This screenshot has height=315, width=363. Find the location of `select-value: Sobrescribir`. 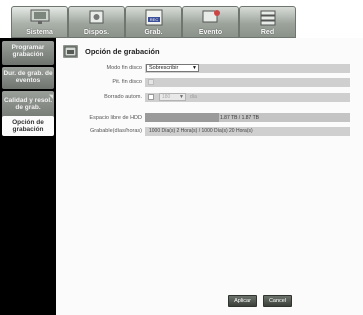

select-value: Sobrescribir is located at coordinates (164, 68).